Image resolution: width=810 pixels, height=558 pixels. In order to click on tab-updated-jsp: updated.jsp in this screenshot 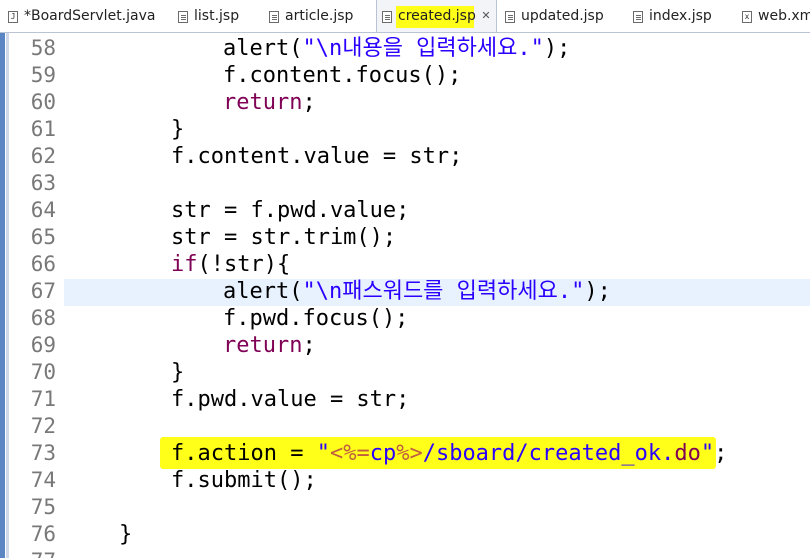, I will do `click(560, 16)`.